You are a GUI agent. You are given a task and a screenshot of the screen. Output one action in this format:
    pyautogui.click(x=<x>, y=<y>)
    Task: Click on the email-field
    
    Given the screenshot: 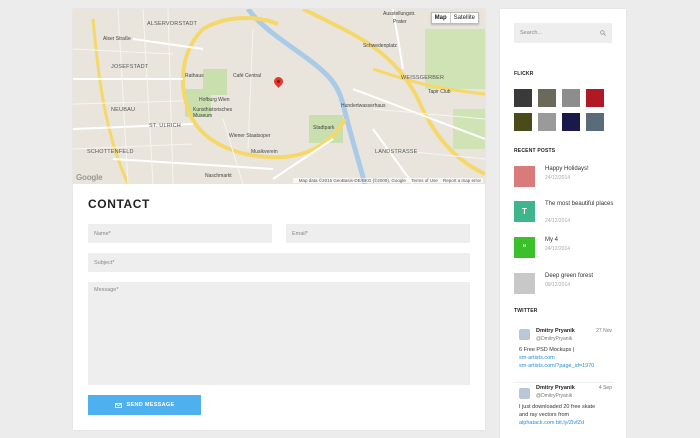 What is the action you would take?
    pyautogui.click(x=378, y=233)
    